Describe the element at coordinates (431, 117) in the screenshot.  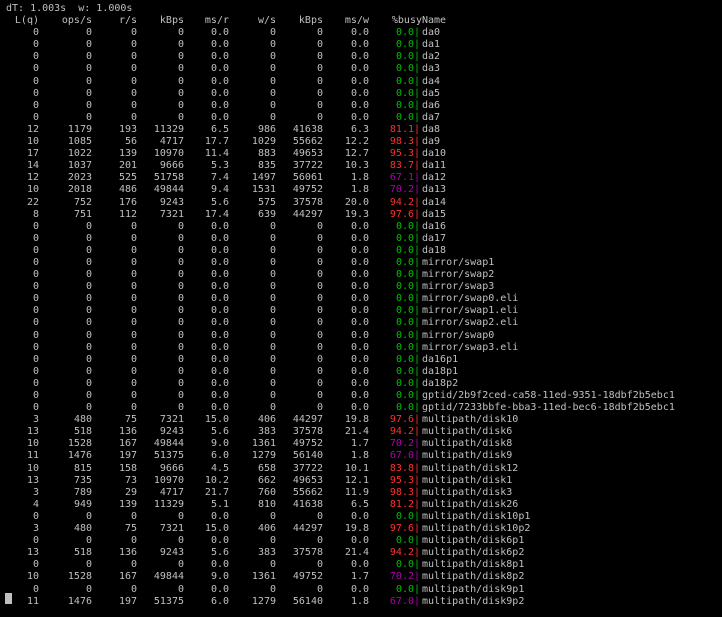
I see `row-device-name: da7` at that location.